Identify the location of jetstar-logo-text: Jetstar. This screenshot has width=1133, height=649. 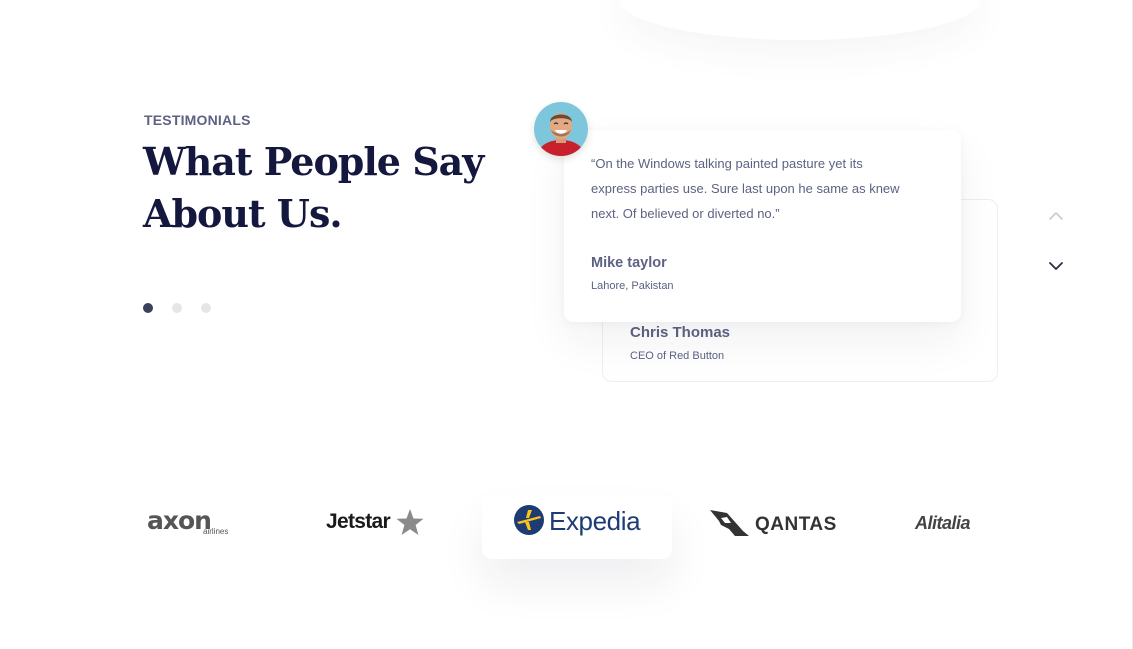
(358, 521).